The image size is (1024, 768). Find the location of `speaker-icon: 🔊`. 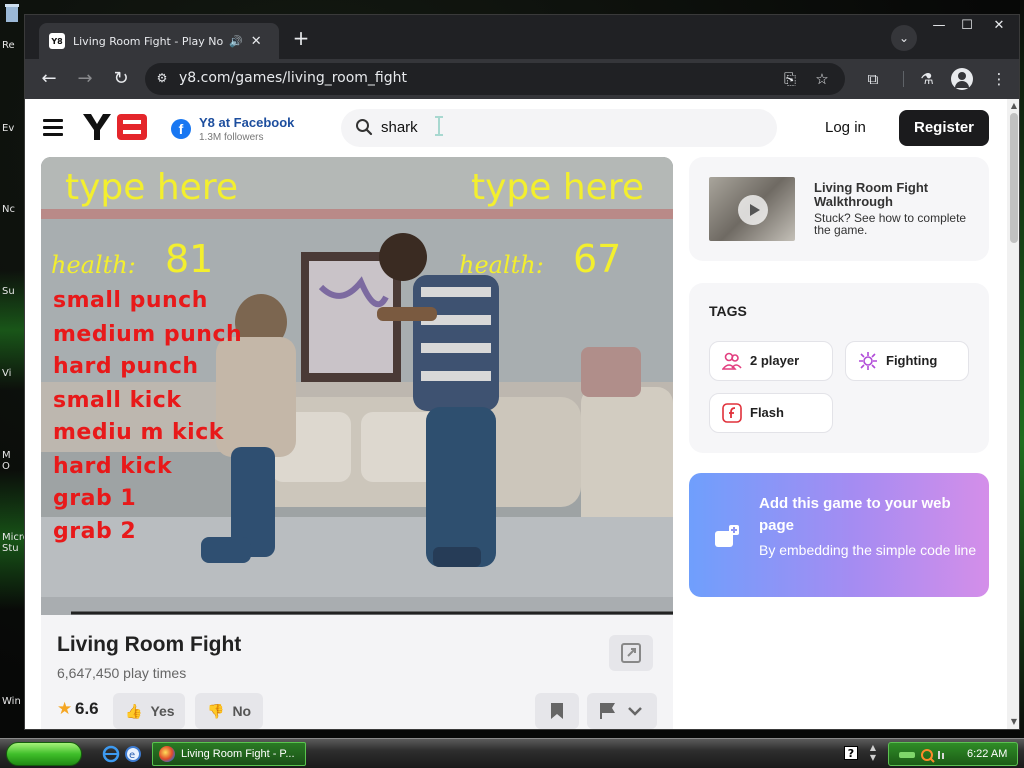

speaker-icon: 🔊 is located at coordinates (236, 41).